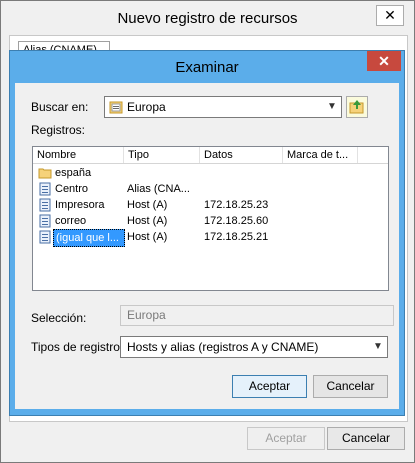  What do you see at coordinates (357, 110) in the screenshot?
I see `folder-up-icon` at bounding box center [357, 110].